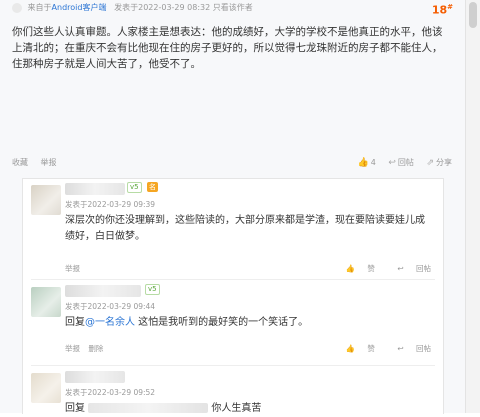  Describe the element at coordinates (439, 163) in the screenshot. I see `share-button: ⇗ 分享` at that location.